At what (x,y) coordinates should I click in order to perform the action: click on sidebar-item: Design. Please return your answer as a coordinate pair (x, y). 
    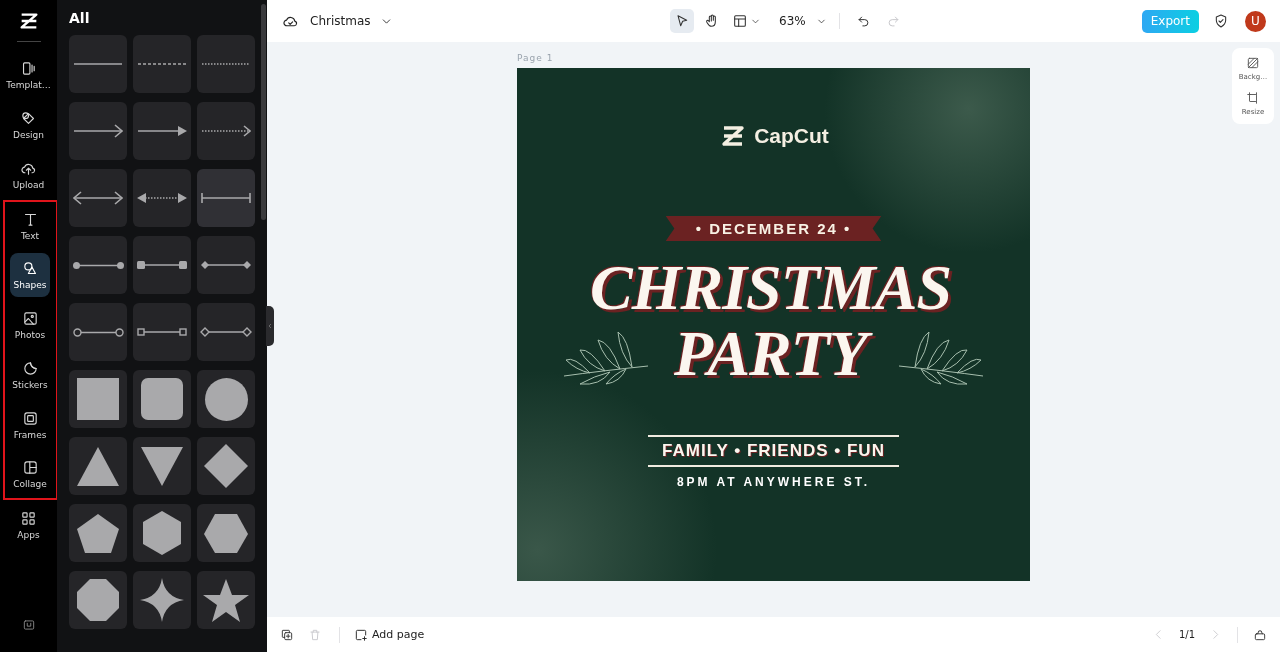
    Looking at the image, I should click on (28, 125).